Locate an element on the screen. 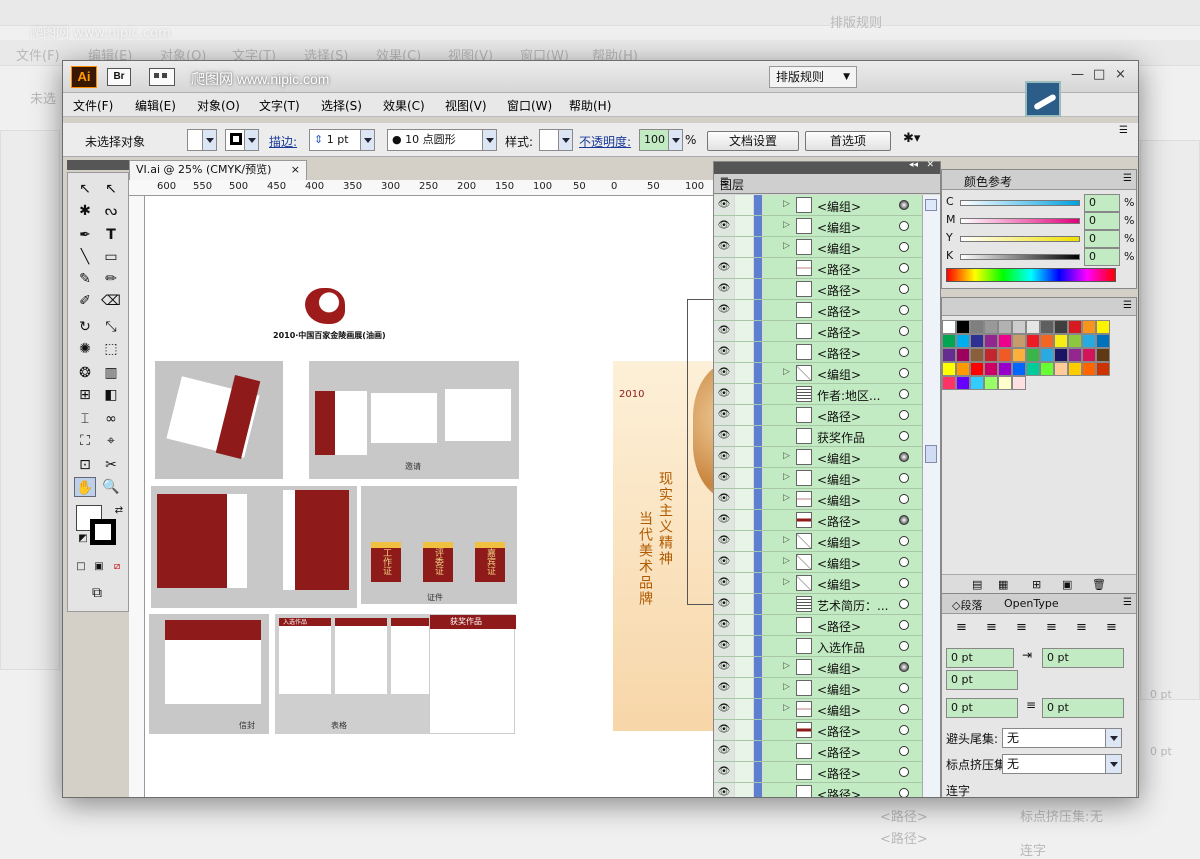 The image size is (1200, 859). layer-row: 👁 入选作品 is located at coordinates (818, 646).